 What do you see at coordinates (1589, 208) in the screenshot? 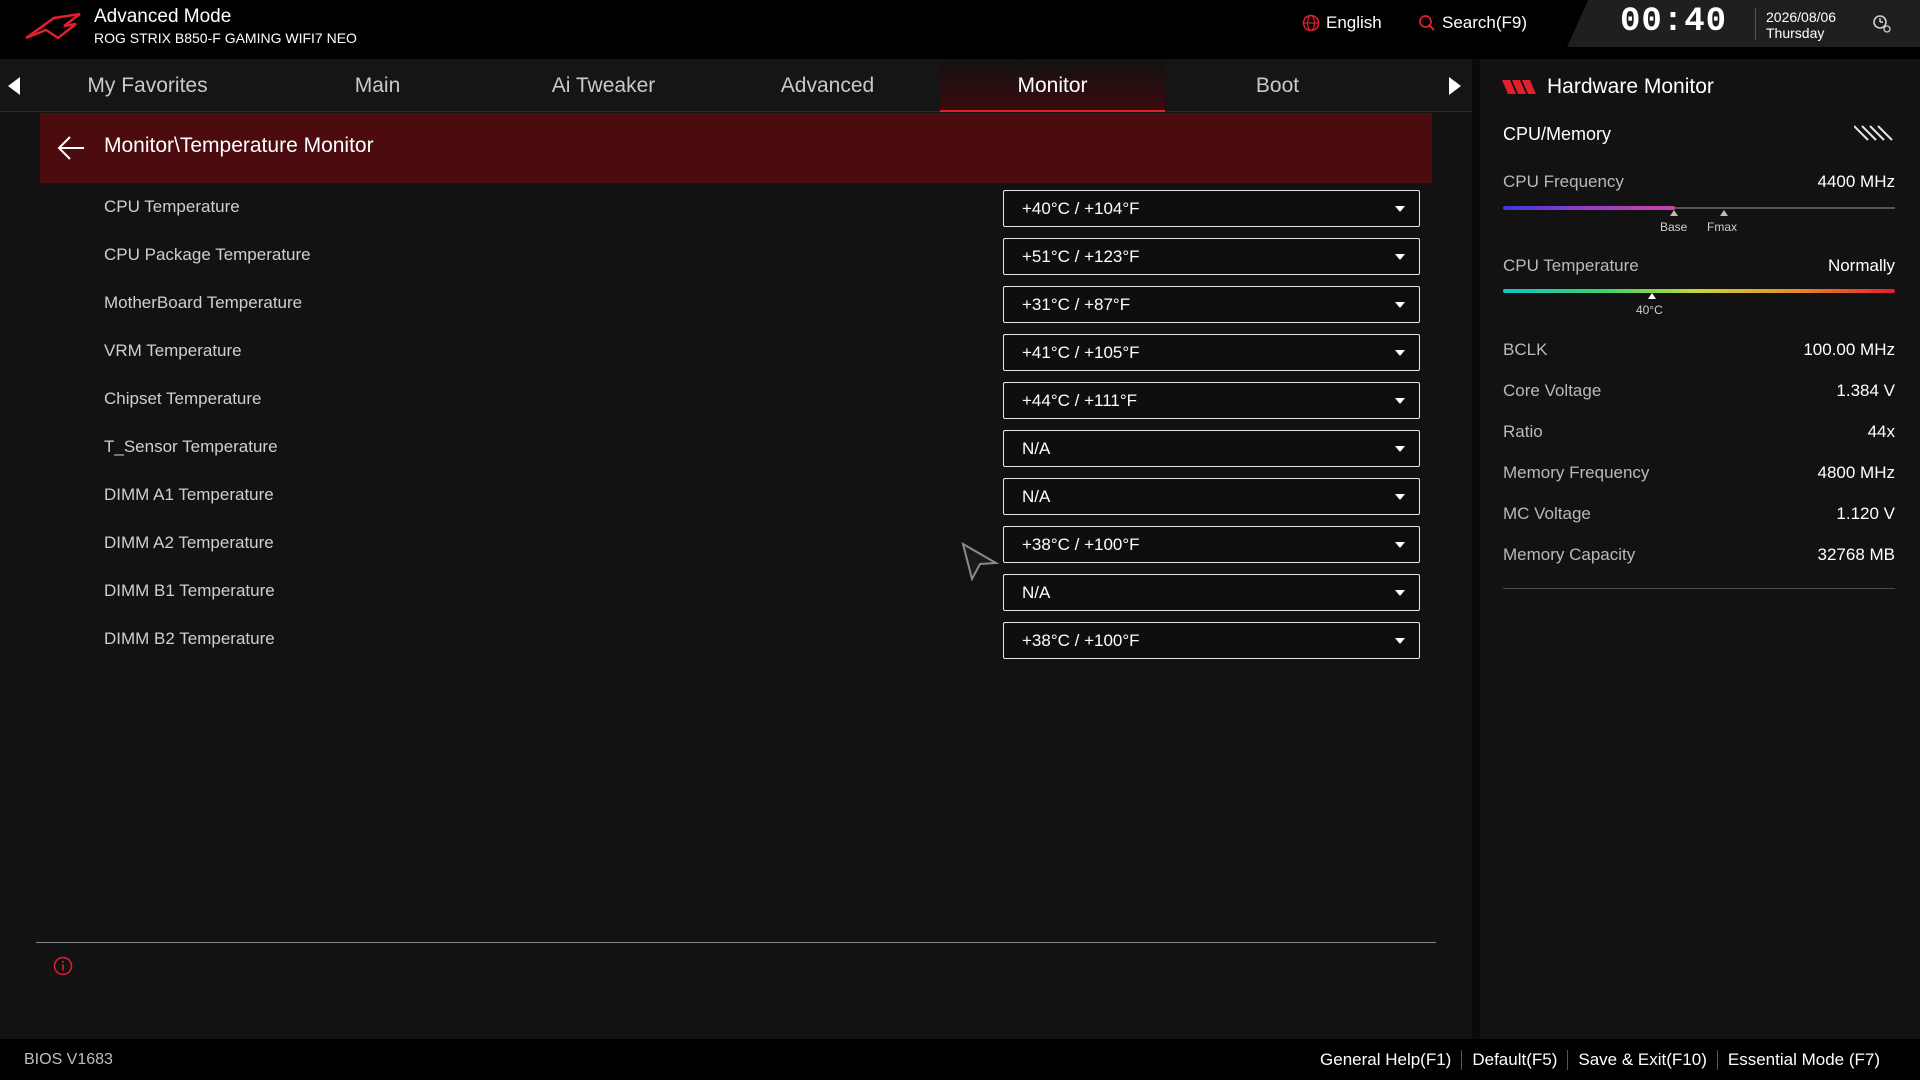
I see `cpu-frequency-bar-fill` at bounding box center [1589, 208].